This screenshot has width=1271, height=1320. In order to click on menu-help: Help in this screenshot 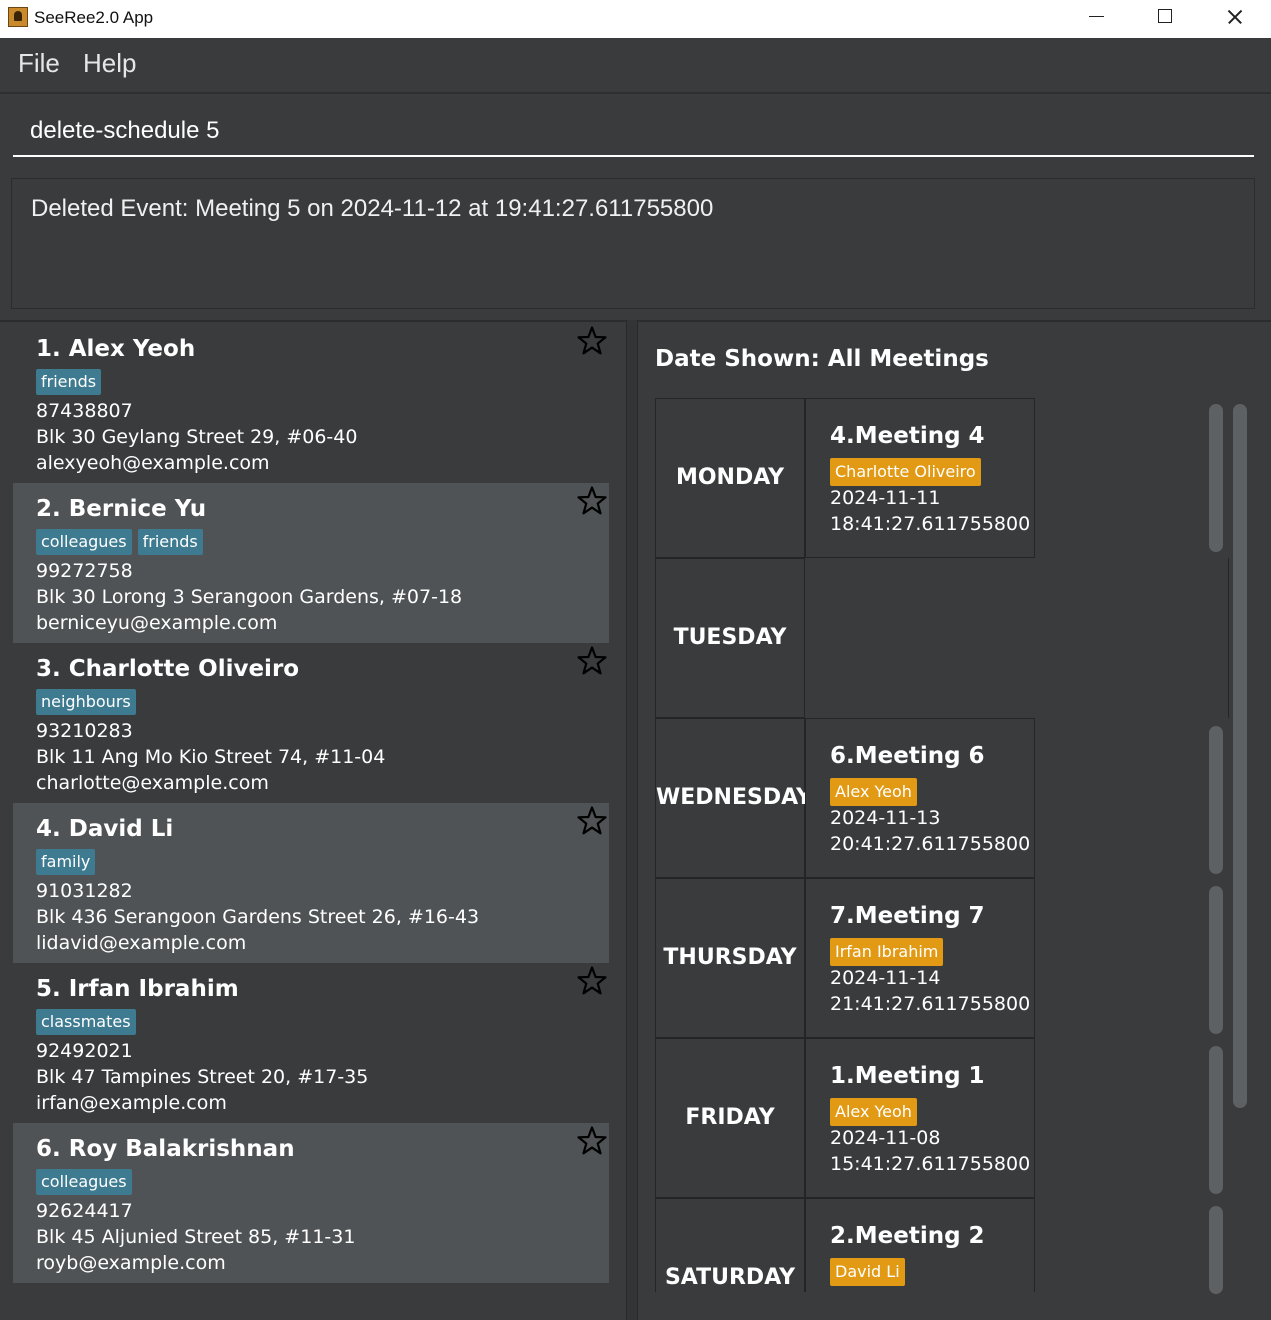, I will do `click(109, 63)`.